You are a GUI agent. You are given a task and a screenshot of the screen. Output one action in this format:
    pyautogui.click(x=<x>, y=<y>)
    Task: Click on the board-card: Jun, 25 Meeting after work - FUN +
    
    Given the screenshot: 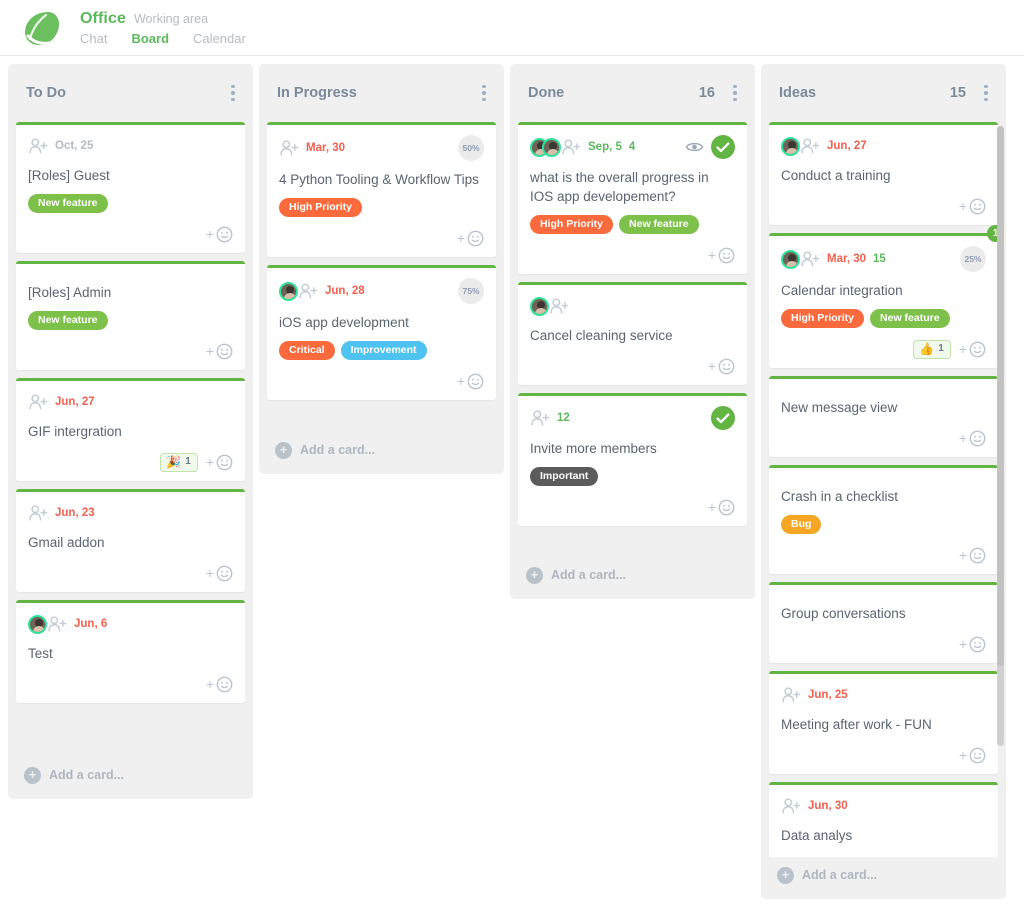 What is the action you would take?
    pyautogui.click(x=883, y=722)
    